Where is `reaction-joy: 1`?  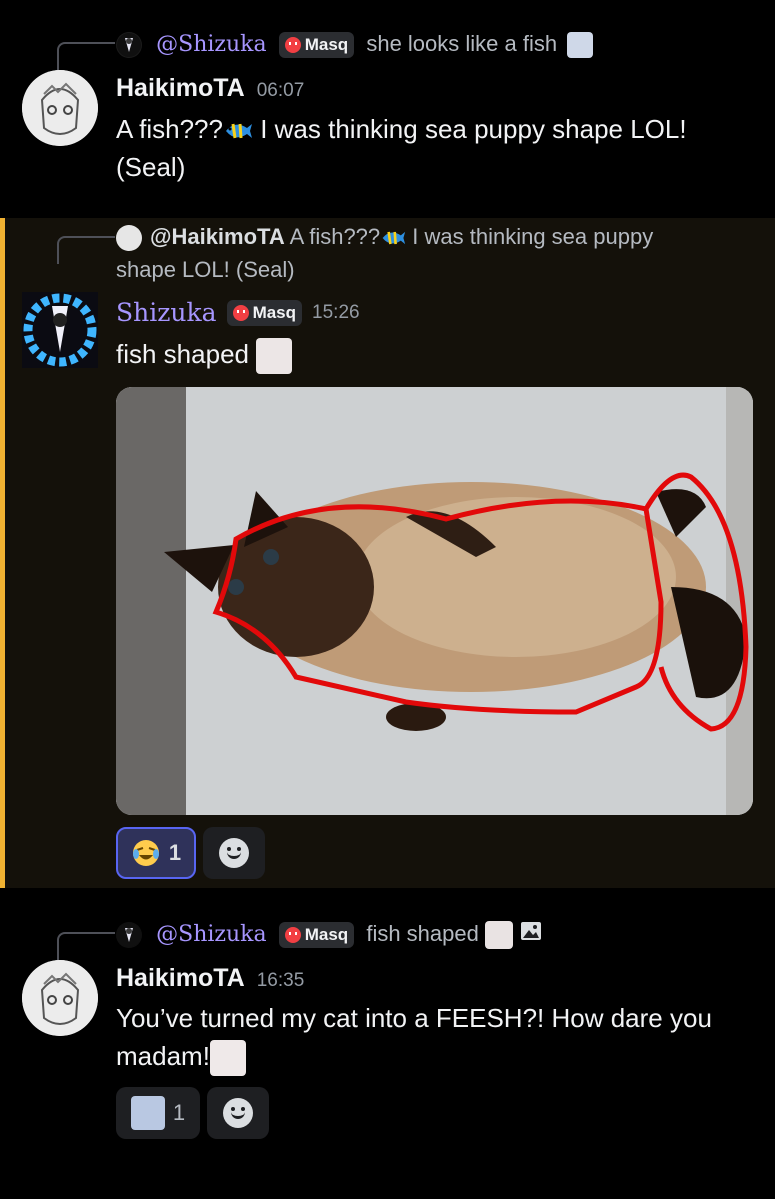 reaction-joy: 1 is located at coordinates (156, 853).